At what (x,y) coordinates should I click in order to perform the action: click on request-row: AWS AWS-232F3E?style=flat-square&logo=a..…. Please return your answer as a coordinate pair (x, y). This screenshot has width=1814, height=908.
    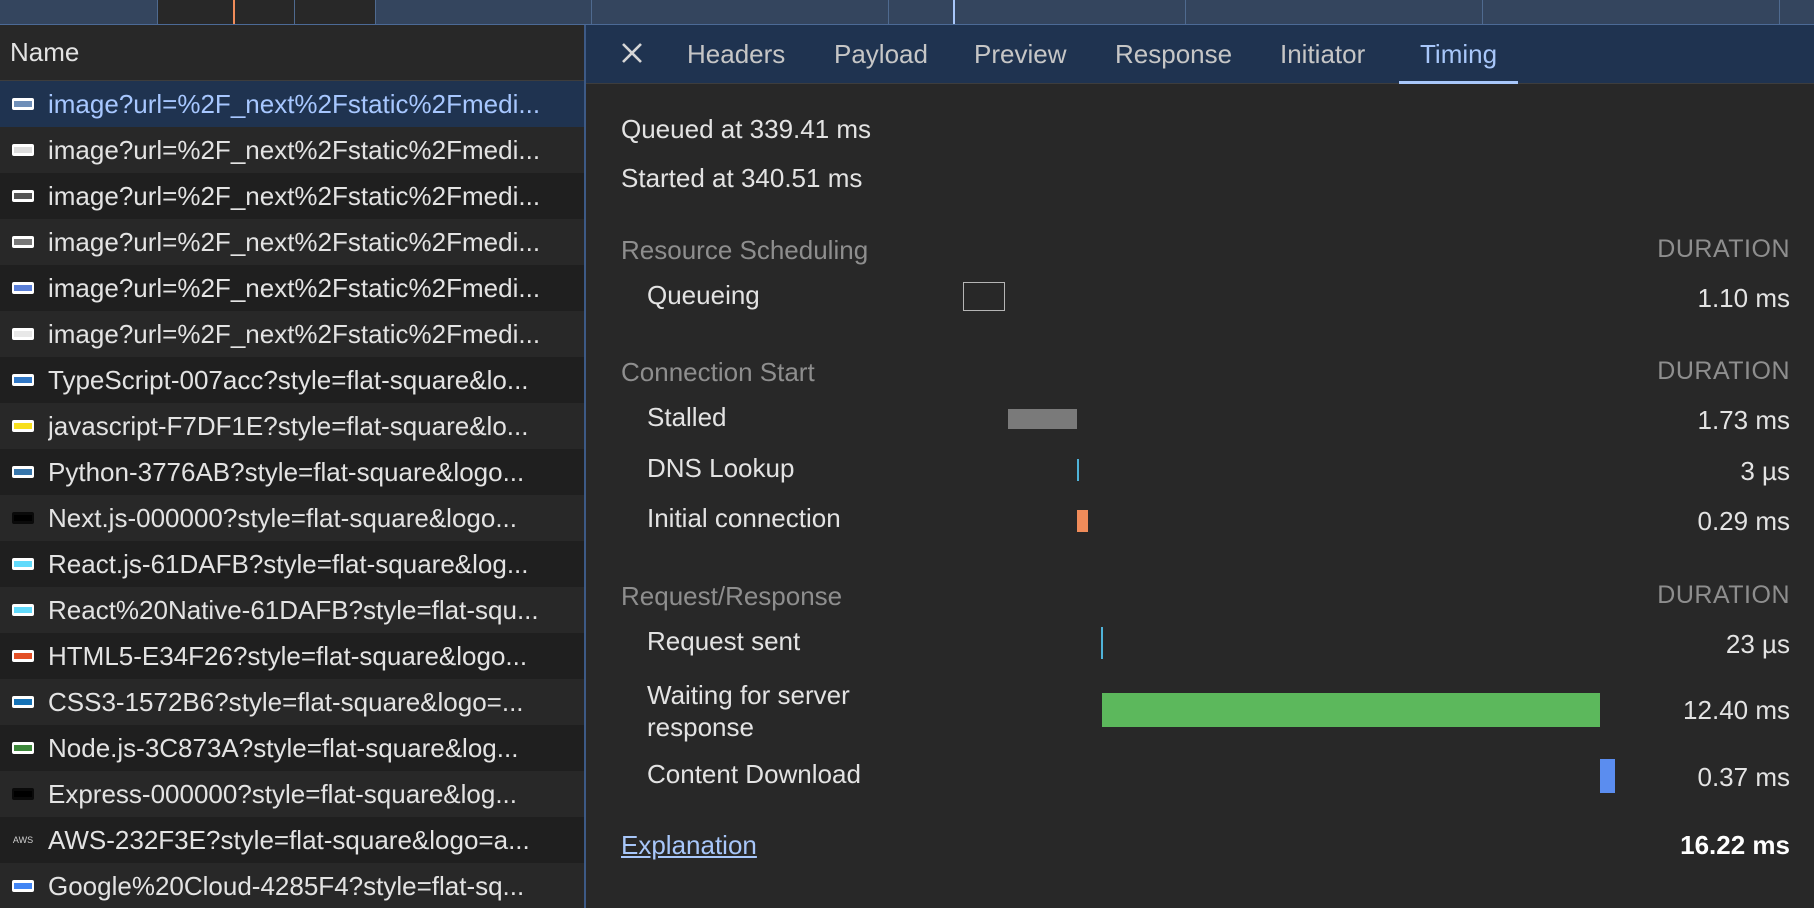
    Looking at the image, I should click on (292, 840).